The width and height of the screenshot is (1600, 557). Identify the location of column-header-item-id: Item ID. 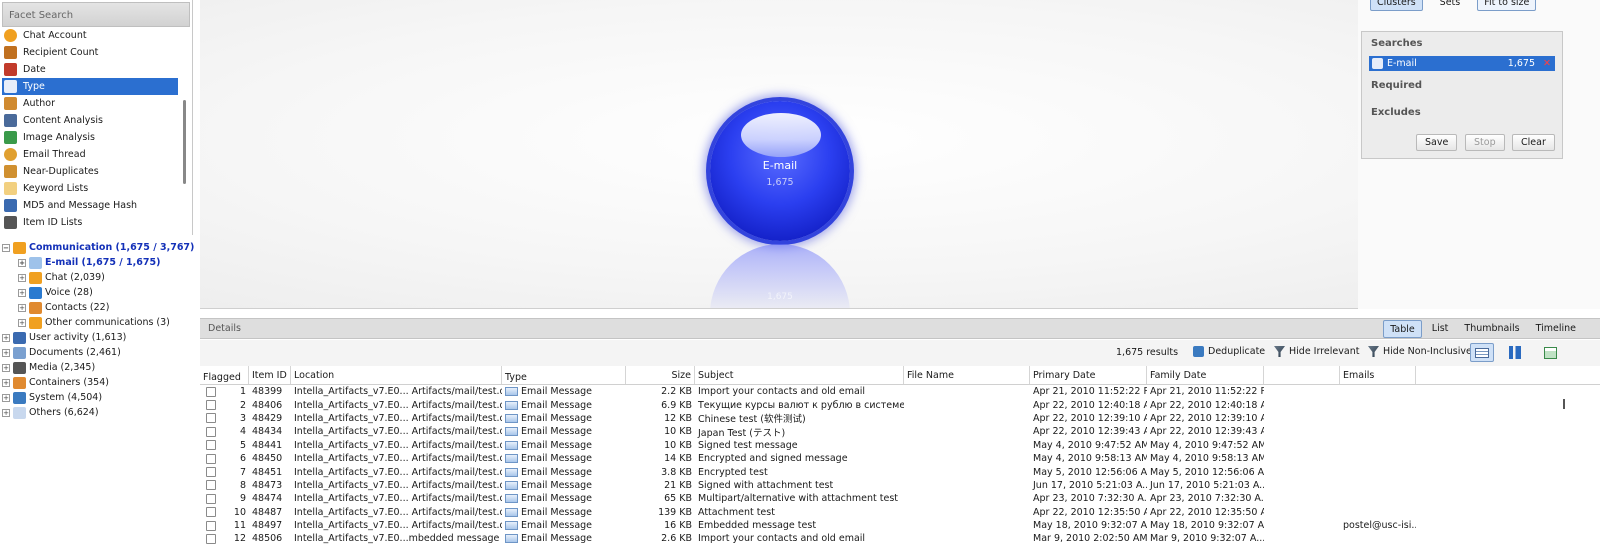
(270, 375).